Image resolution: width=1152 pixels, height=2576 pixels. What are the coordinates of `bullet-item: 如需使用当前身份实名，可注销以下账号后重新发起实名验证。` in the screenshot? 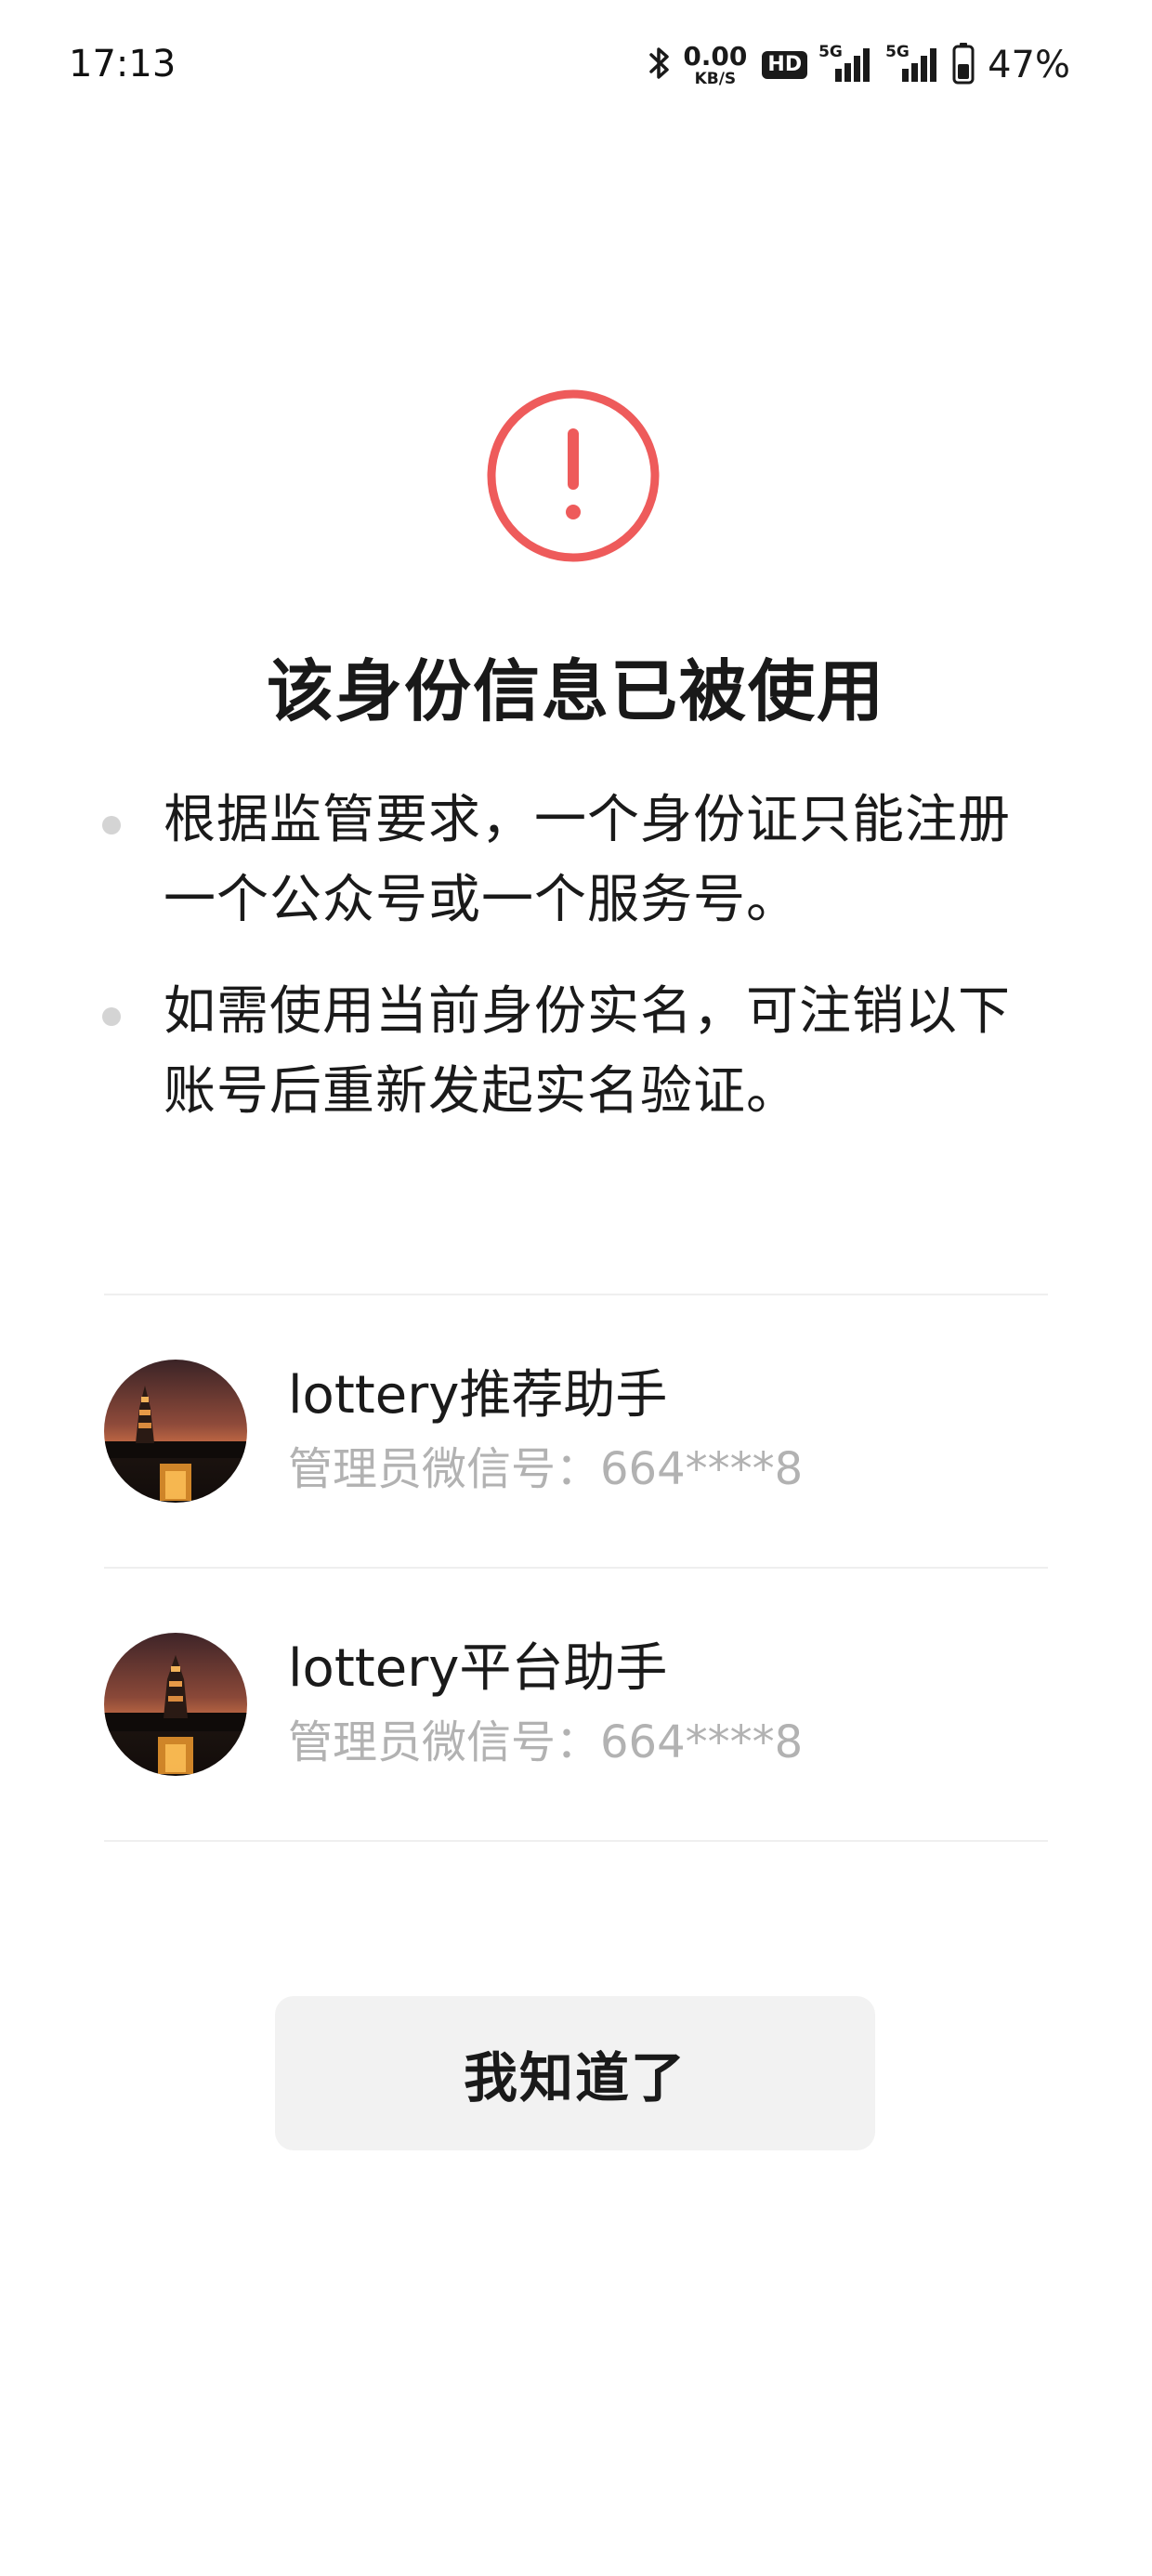 It's located at (569, 1052).